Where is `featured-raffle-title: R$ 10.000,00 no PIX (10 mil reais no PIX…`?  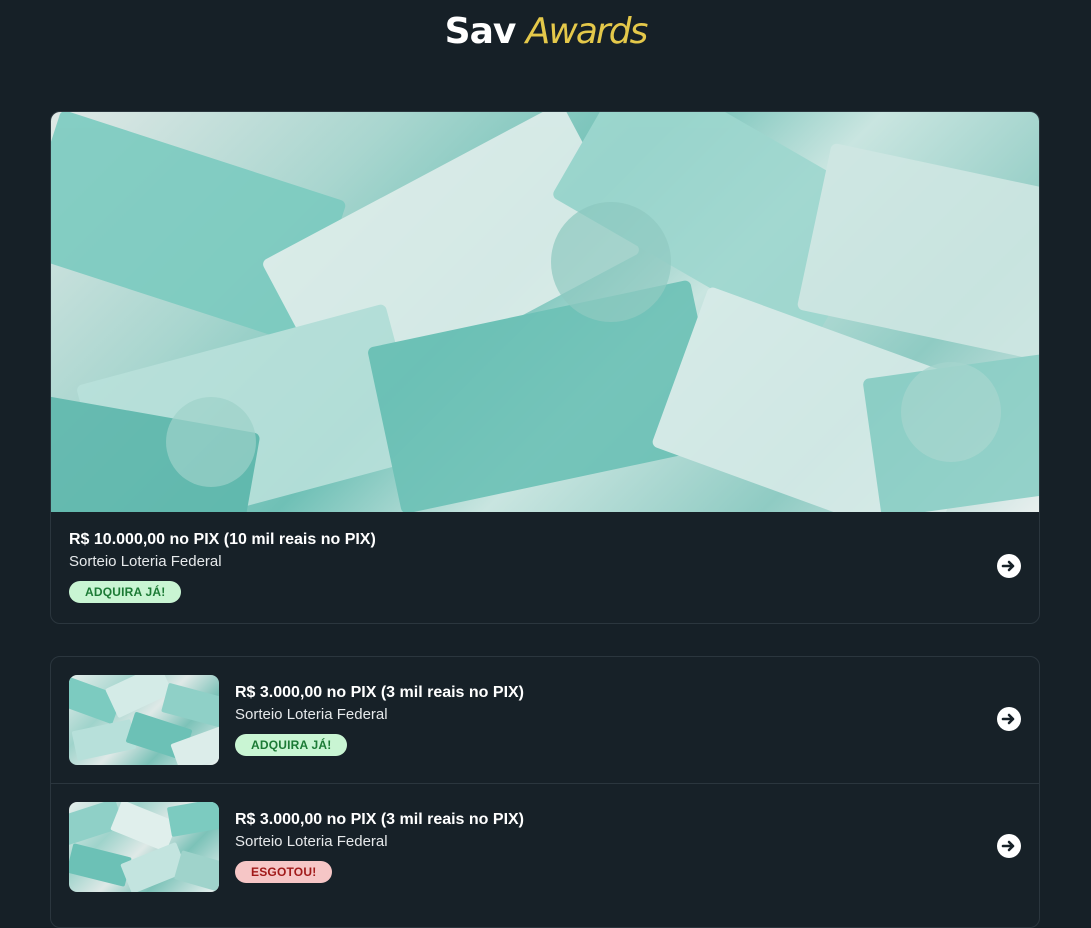
featured-raffle-title: R$ 10.000,00 no PIX (10 mil reais no PIX… is located at coordinates (222, 539).